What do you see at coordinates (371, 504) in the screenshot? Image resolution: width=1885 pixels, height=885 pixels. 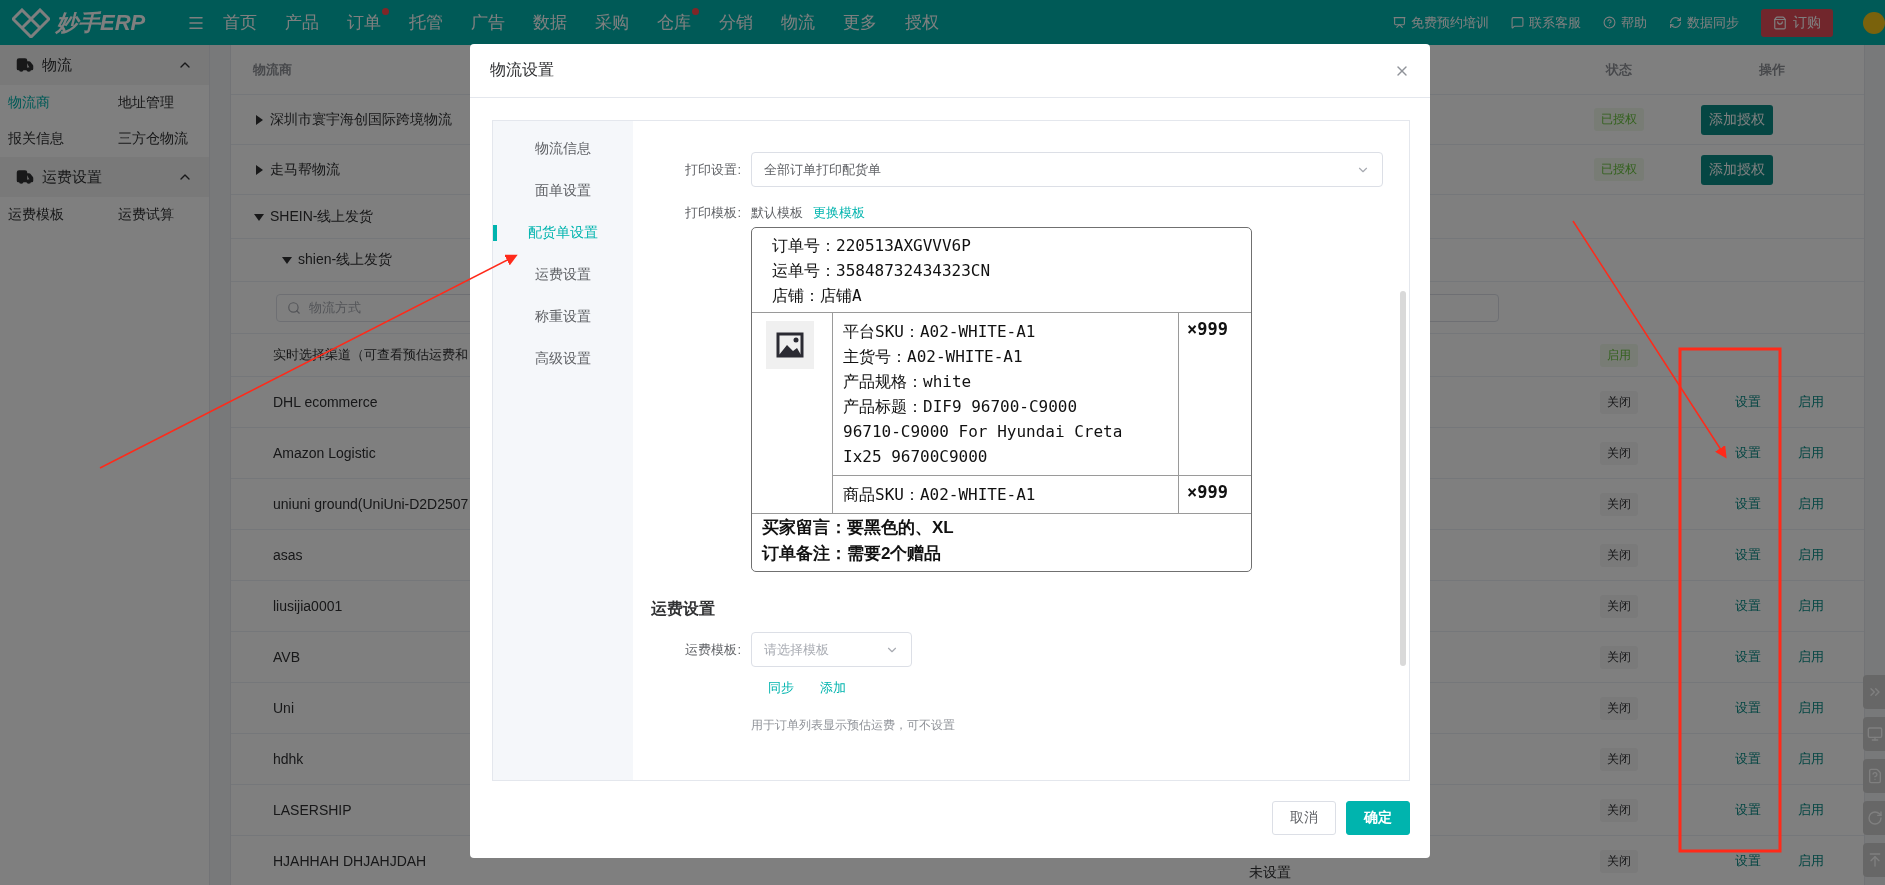 I see `channel-name: uniuni ground(UniUni-D2D2507` at bounding box center [371, 504].